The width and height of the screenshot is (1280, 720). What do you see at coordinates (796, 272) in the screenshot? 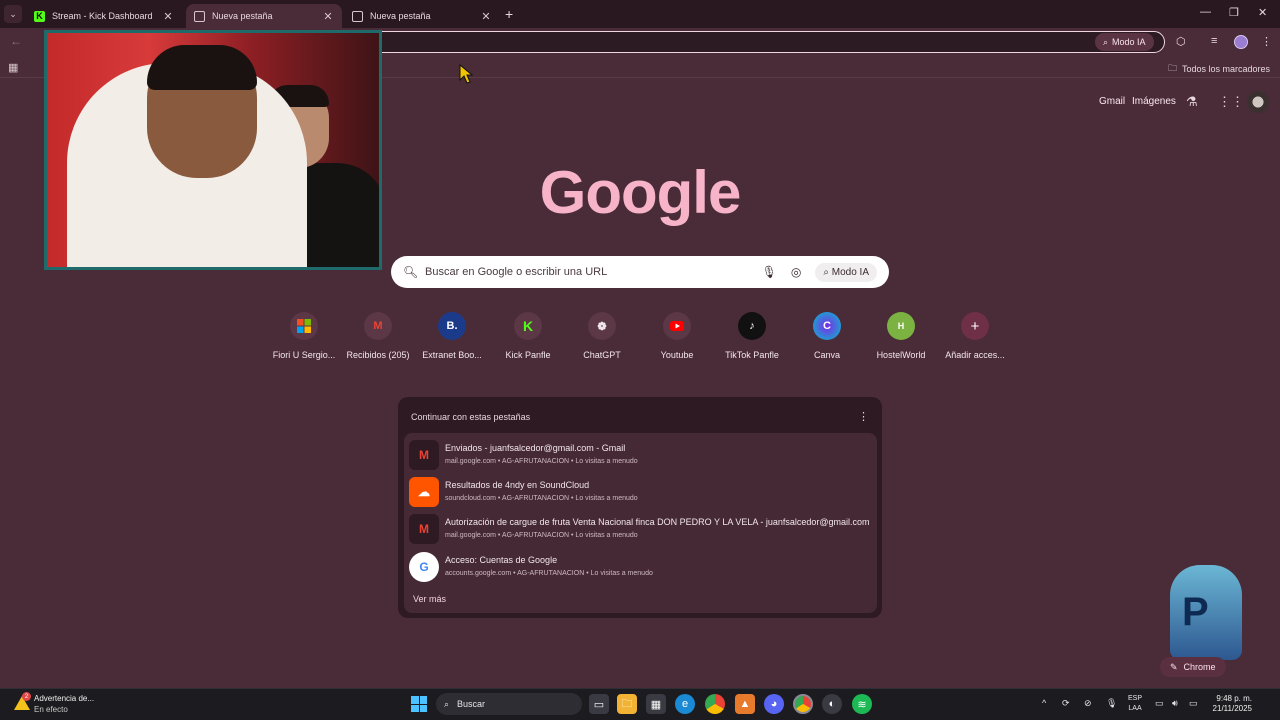
I see `google-lens-icon: ◎` at bounding box center [796, 272].